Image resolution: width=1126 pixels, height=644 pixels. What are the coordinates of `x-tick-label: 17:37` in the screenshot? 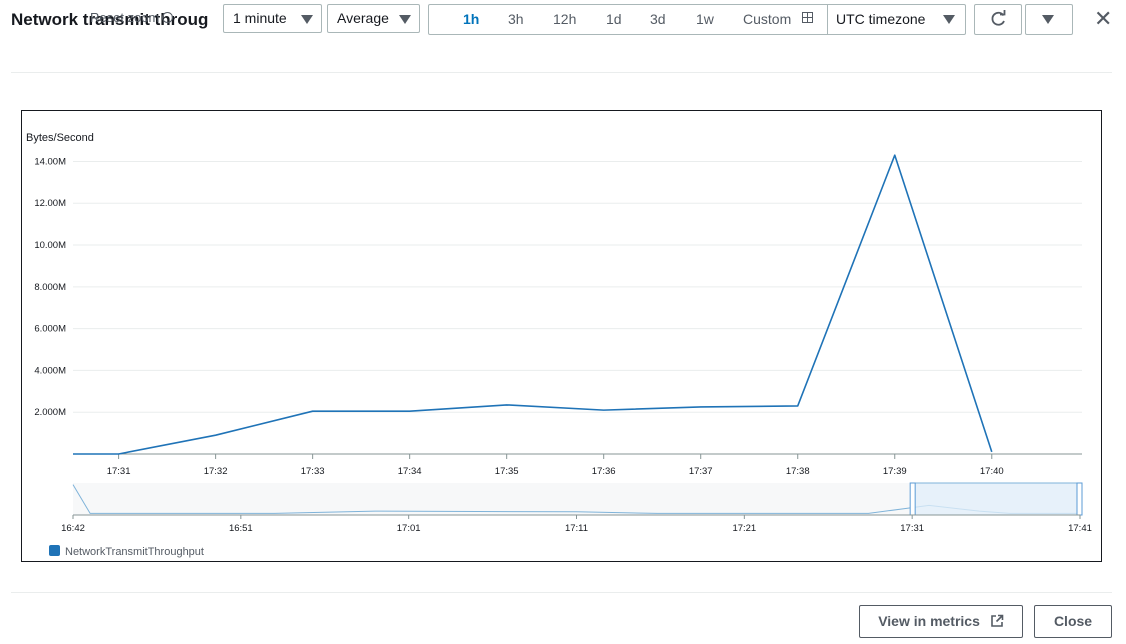 It's located at (701, 471).